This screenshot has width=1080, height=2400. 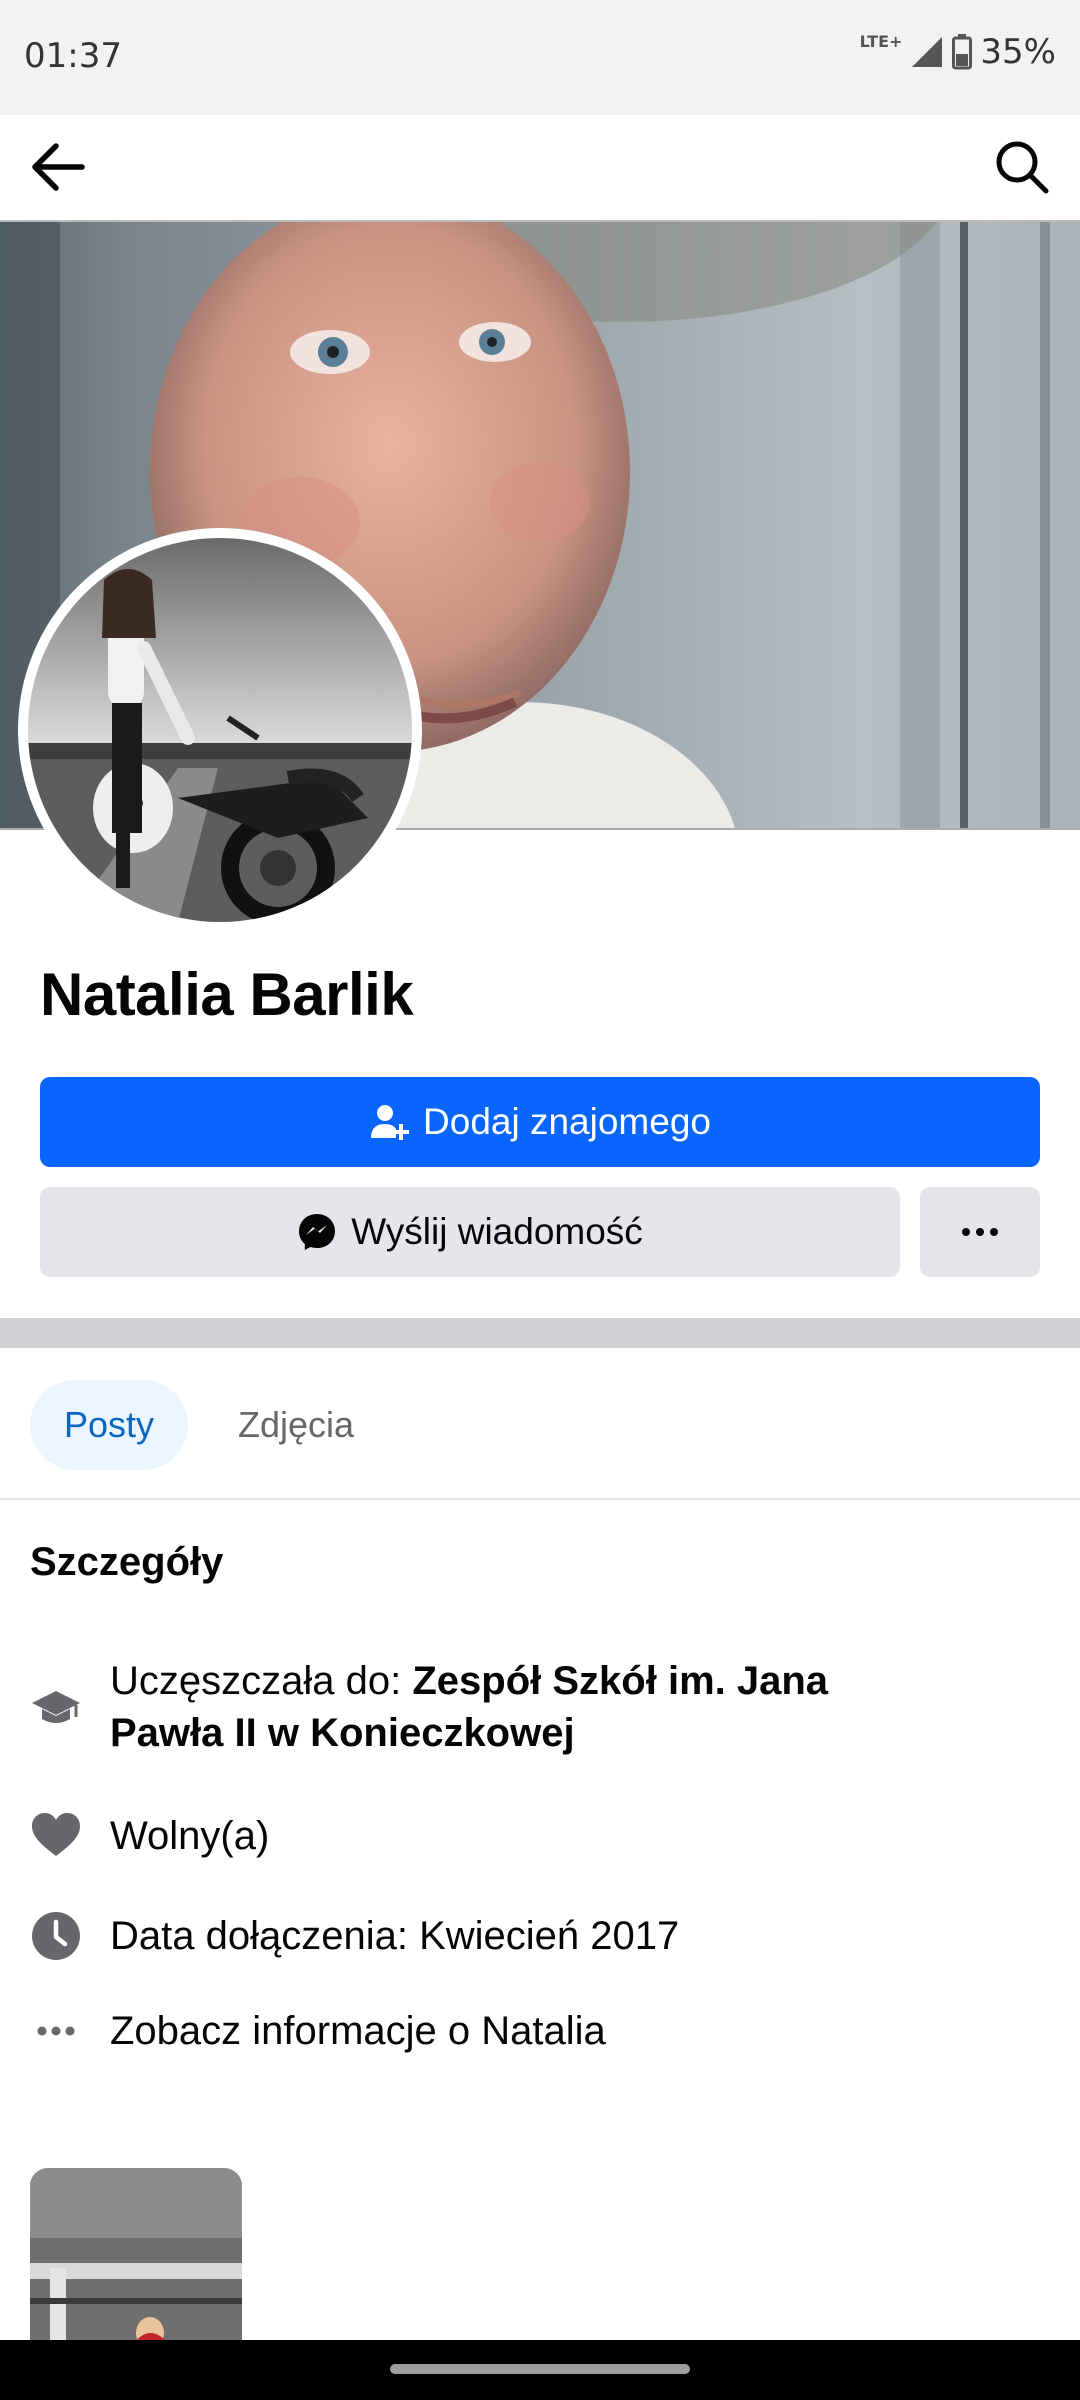 I want to click on school-name-line1: Zespół Szkół im. Jana, so click(x=620, y=1681).